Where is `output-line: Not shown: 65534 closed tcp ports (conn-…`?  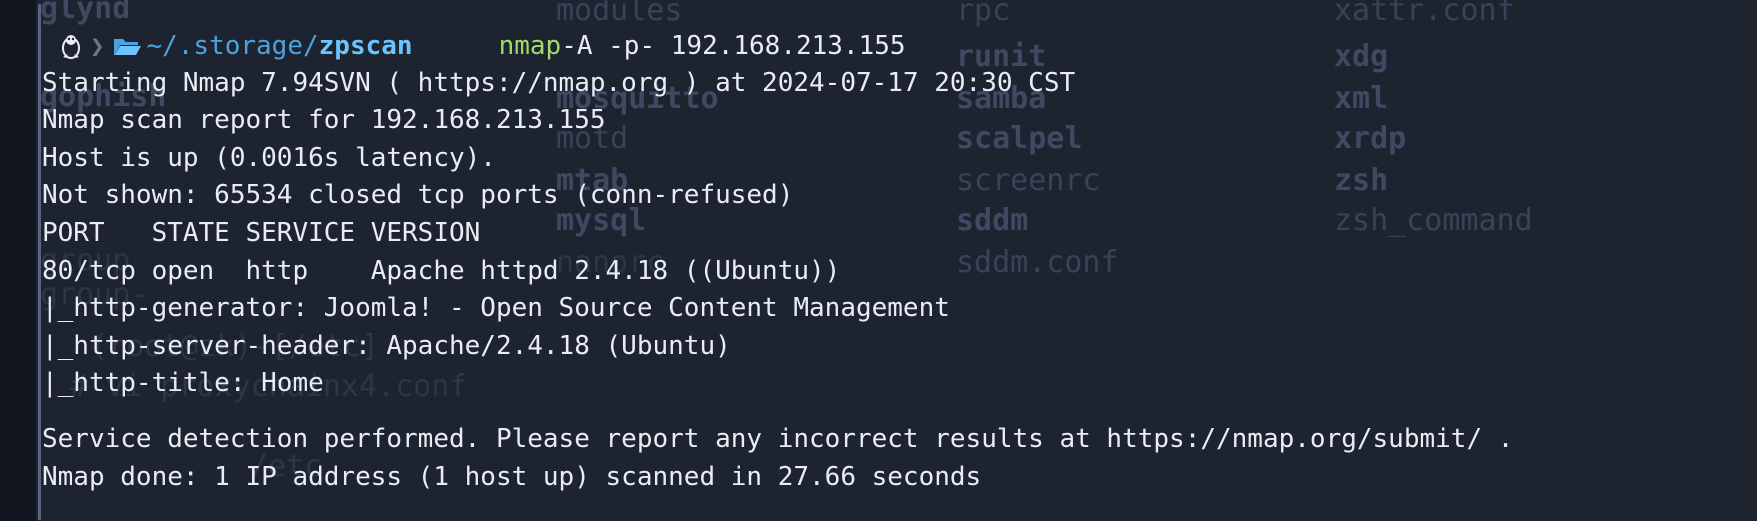 output-line: Not shown: 65534 closed tcp ports (conn-… is located at coordinates (418, 195).